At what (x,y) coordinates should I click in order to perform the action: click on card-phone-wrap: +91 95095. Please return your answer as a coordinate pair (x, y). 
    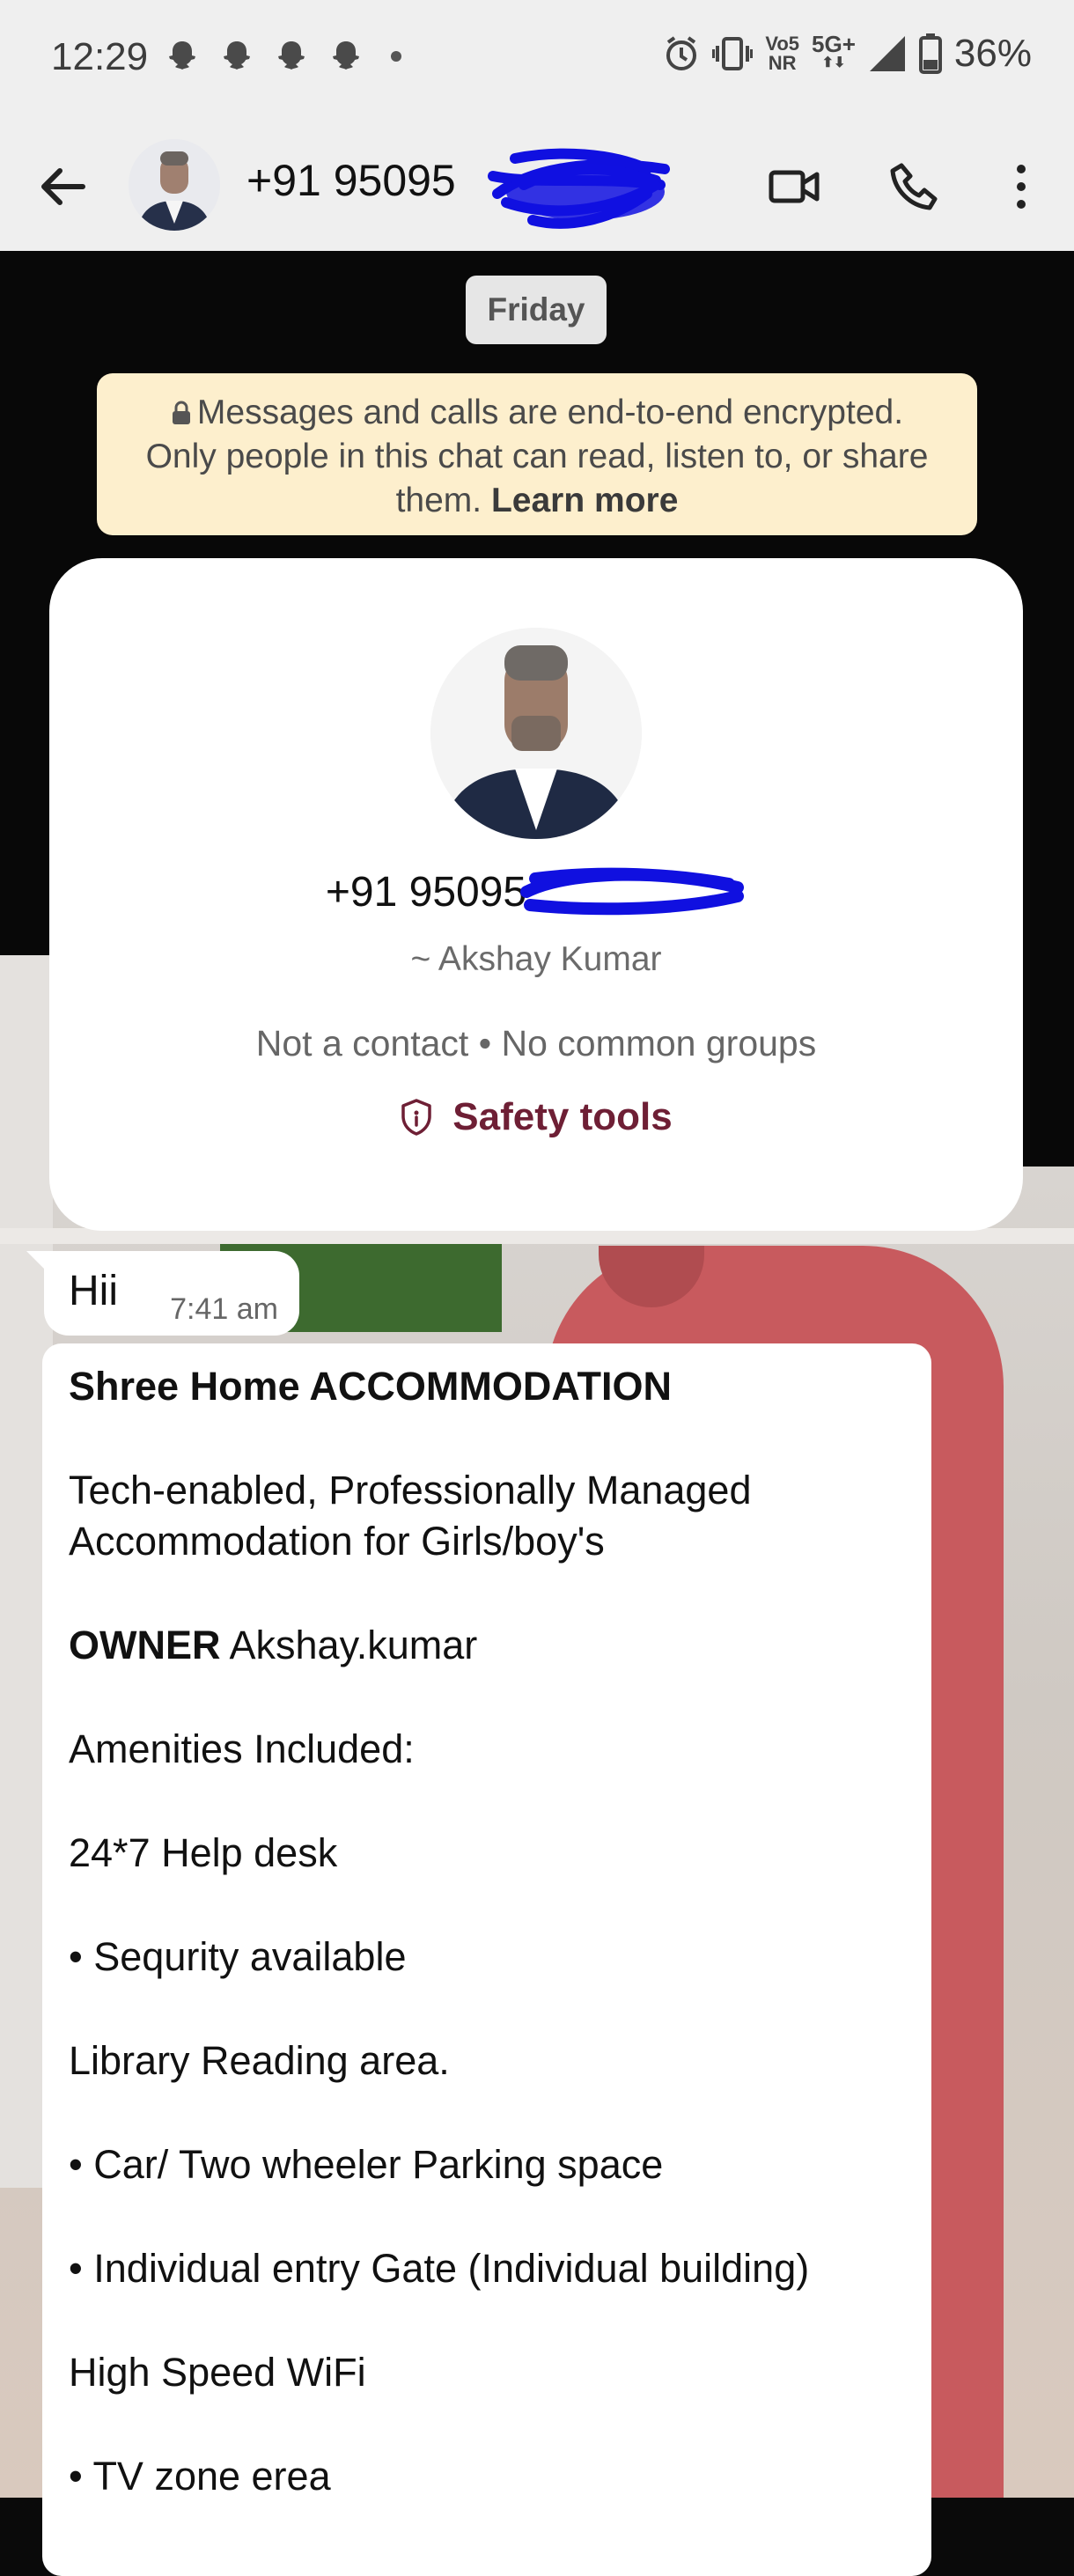
    Looking at the image, I should click on (535, 892).